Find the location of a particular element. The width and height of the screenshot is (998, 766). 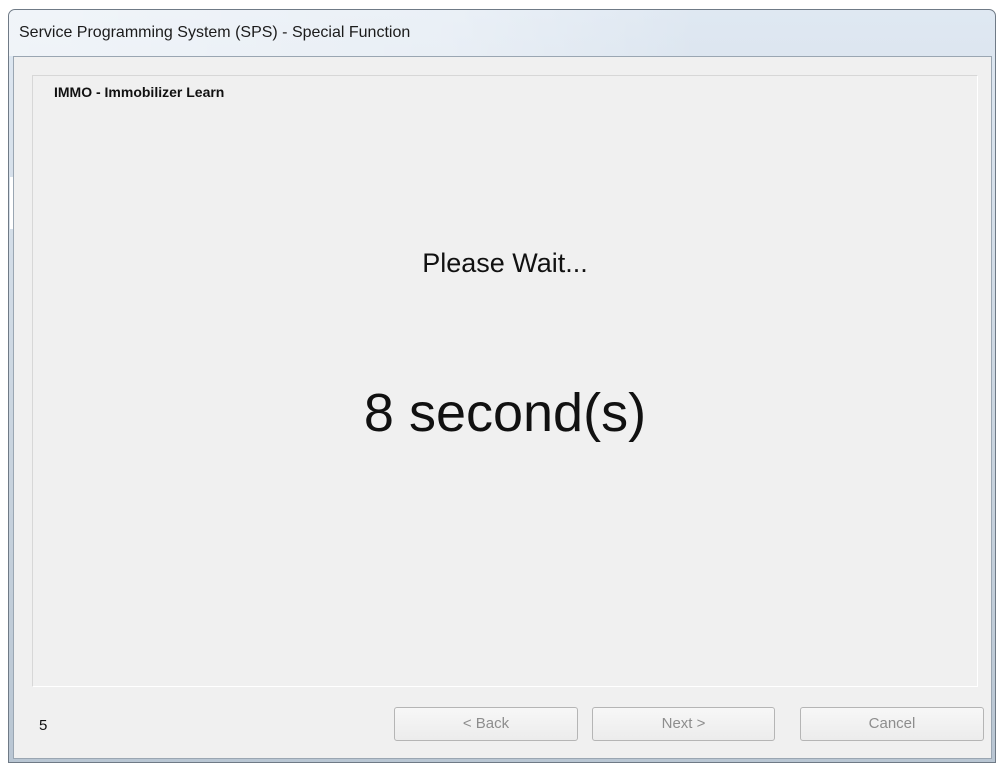

window-edge-highlight is located at coordinates (11, 203).